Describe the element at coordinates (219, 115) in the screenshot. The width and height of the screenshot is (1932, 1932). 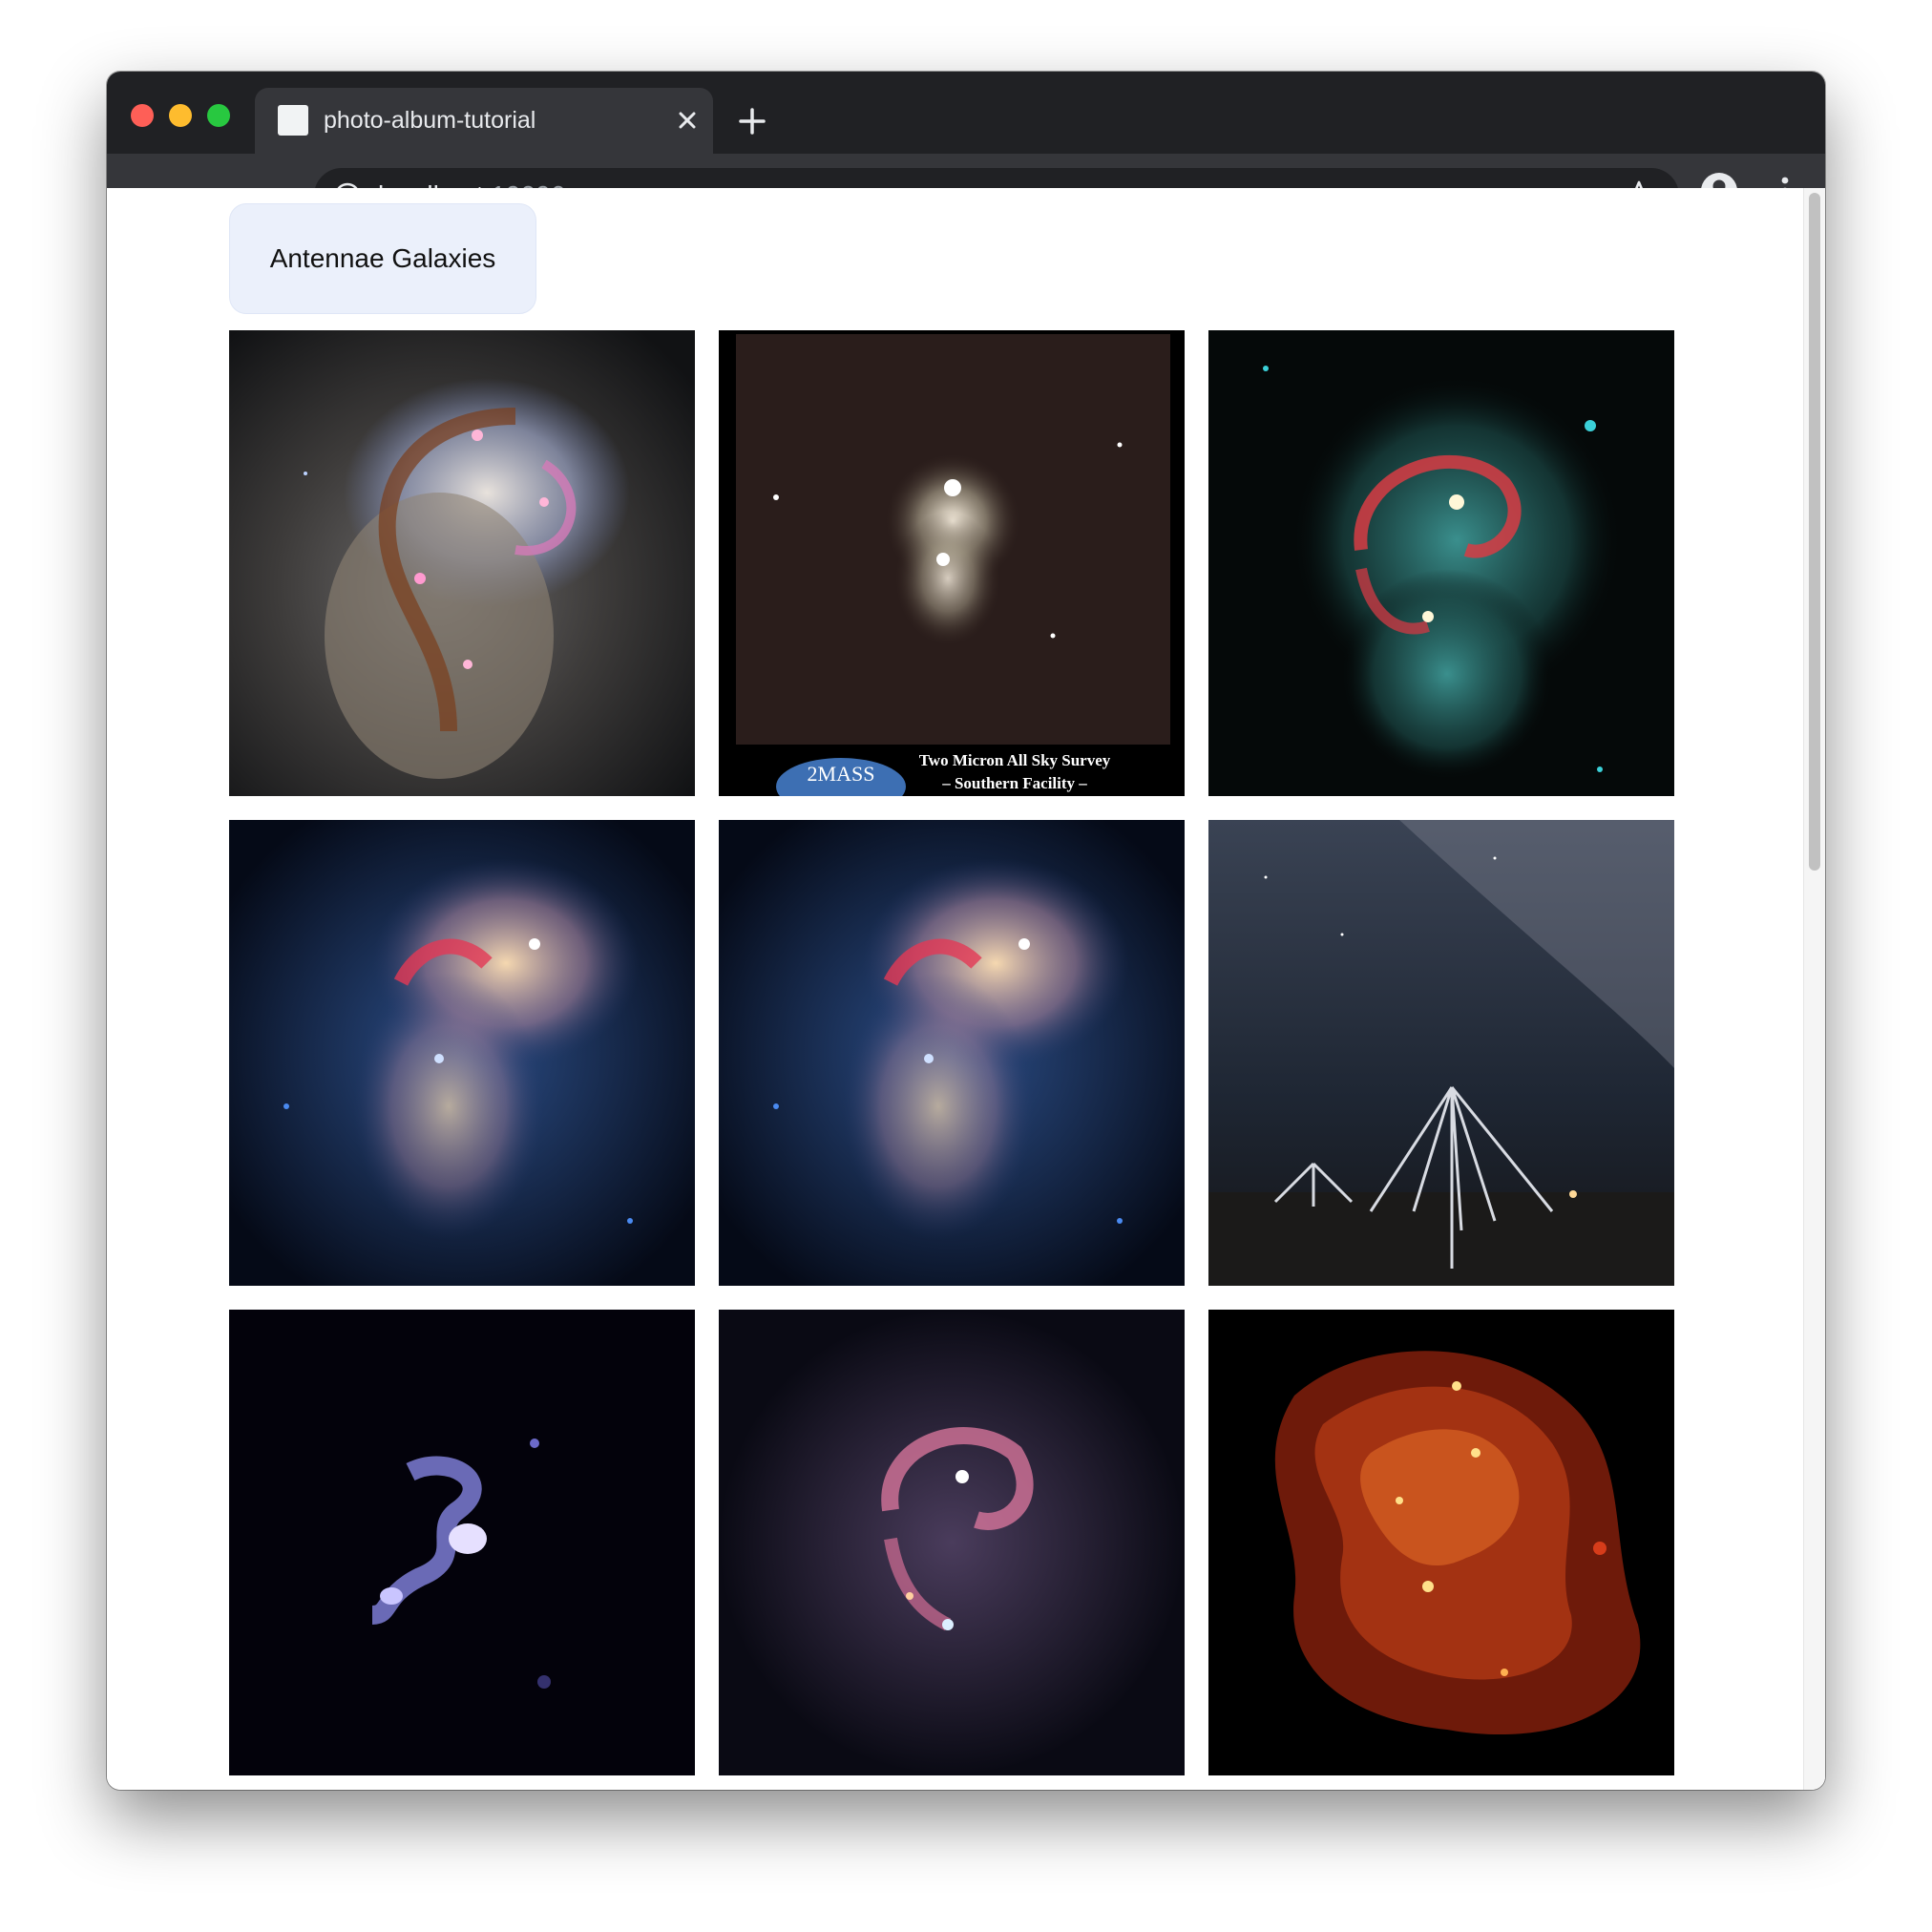
I see `maximize-window-button` at that location.